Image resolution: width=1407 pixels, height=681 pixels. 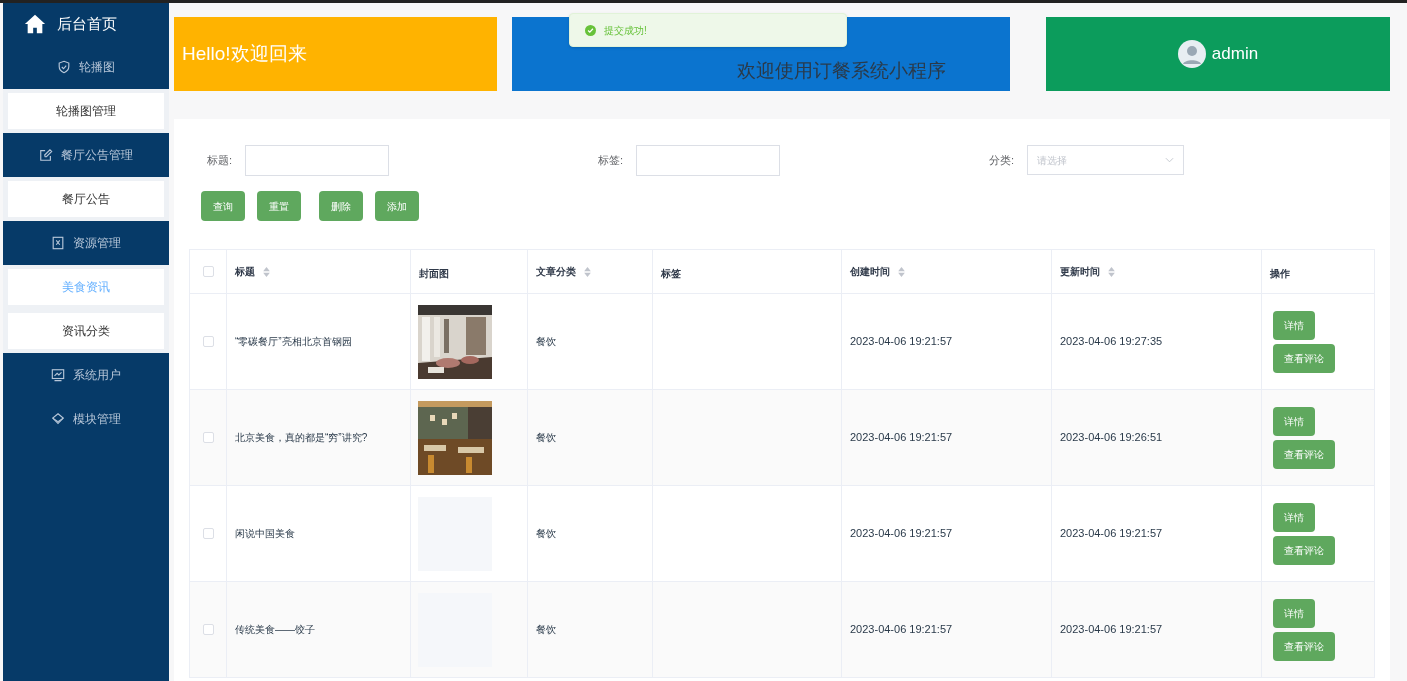 What do you see at coordinates (590, 30) in the screenshot?
I see `check-icon` at bounding box center [590, 30].